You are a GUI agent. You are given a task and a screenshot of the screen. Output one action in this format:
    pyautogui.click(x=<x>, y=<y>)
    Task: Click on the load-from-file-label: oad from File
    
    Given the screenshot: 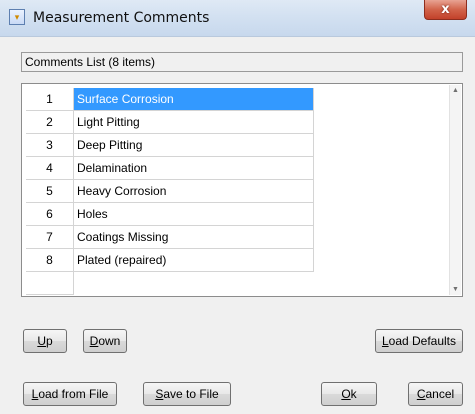 What is the action you would take?
    pyautogui.click(x=73, y=394)
    